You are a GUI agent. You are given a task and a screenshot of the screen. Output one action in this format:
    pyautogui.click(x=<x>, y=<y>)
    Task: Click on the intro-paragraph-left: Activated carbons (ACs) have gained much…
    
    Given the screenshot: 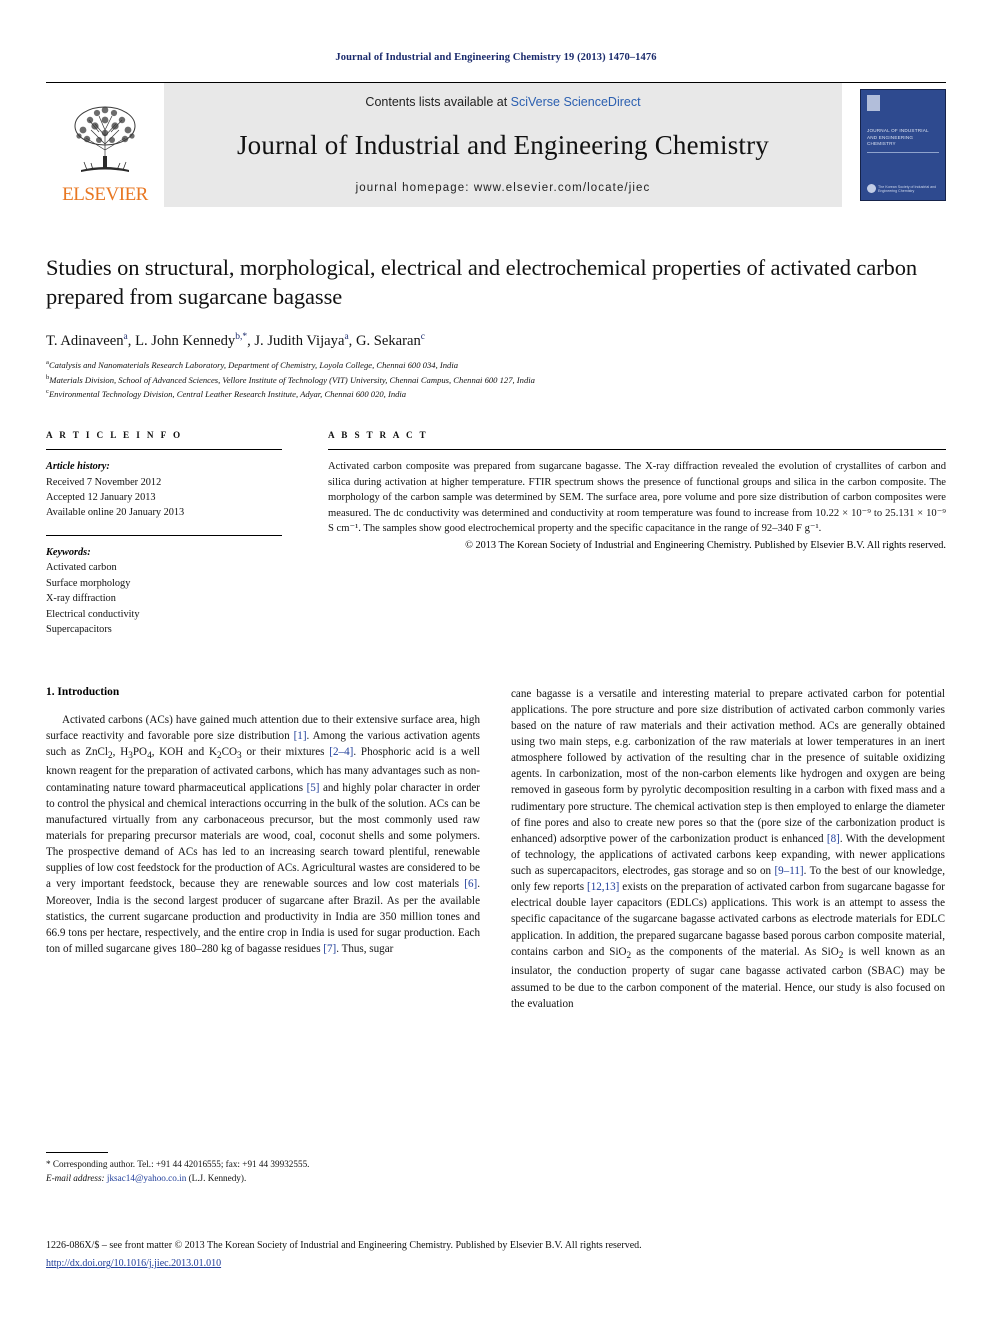 What is the action you would take?
    pyautogui.click(x=263, y=834)
    